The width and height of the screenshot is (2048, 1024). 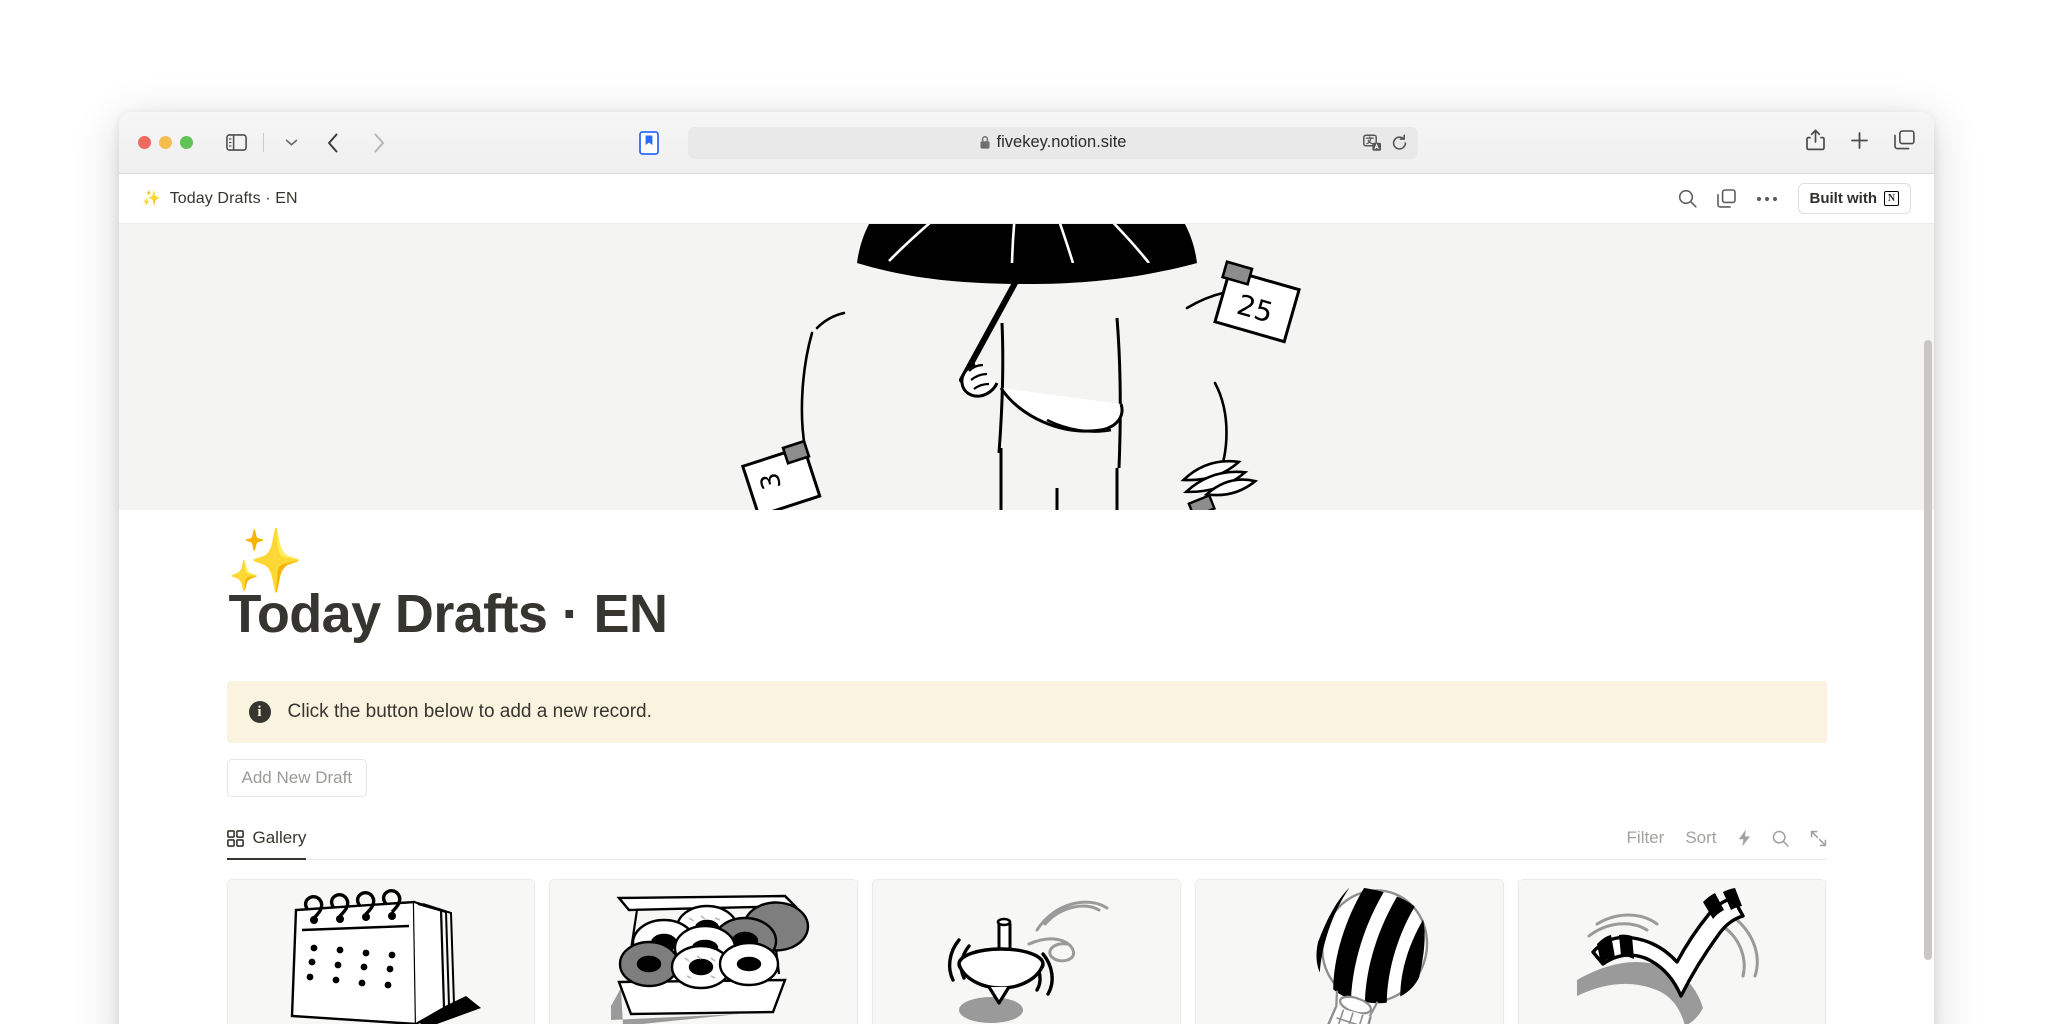 I want to click on tab-overview-icon, so click(x=1904, y=140).